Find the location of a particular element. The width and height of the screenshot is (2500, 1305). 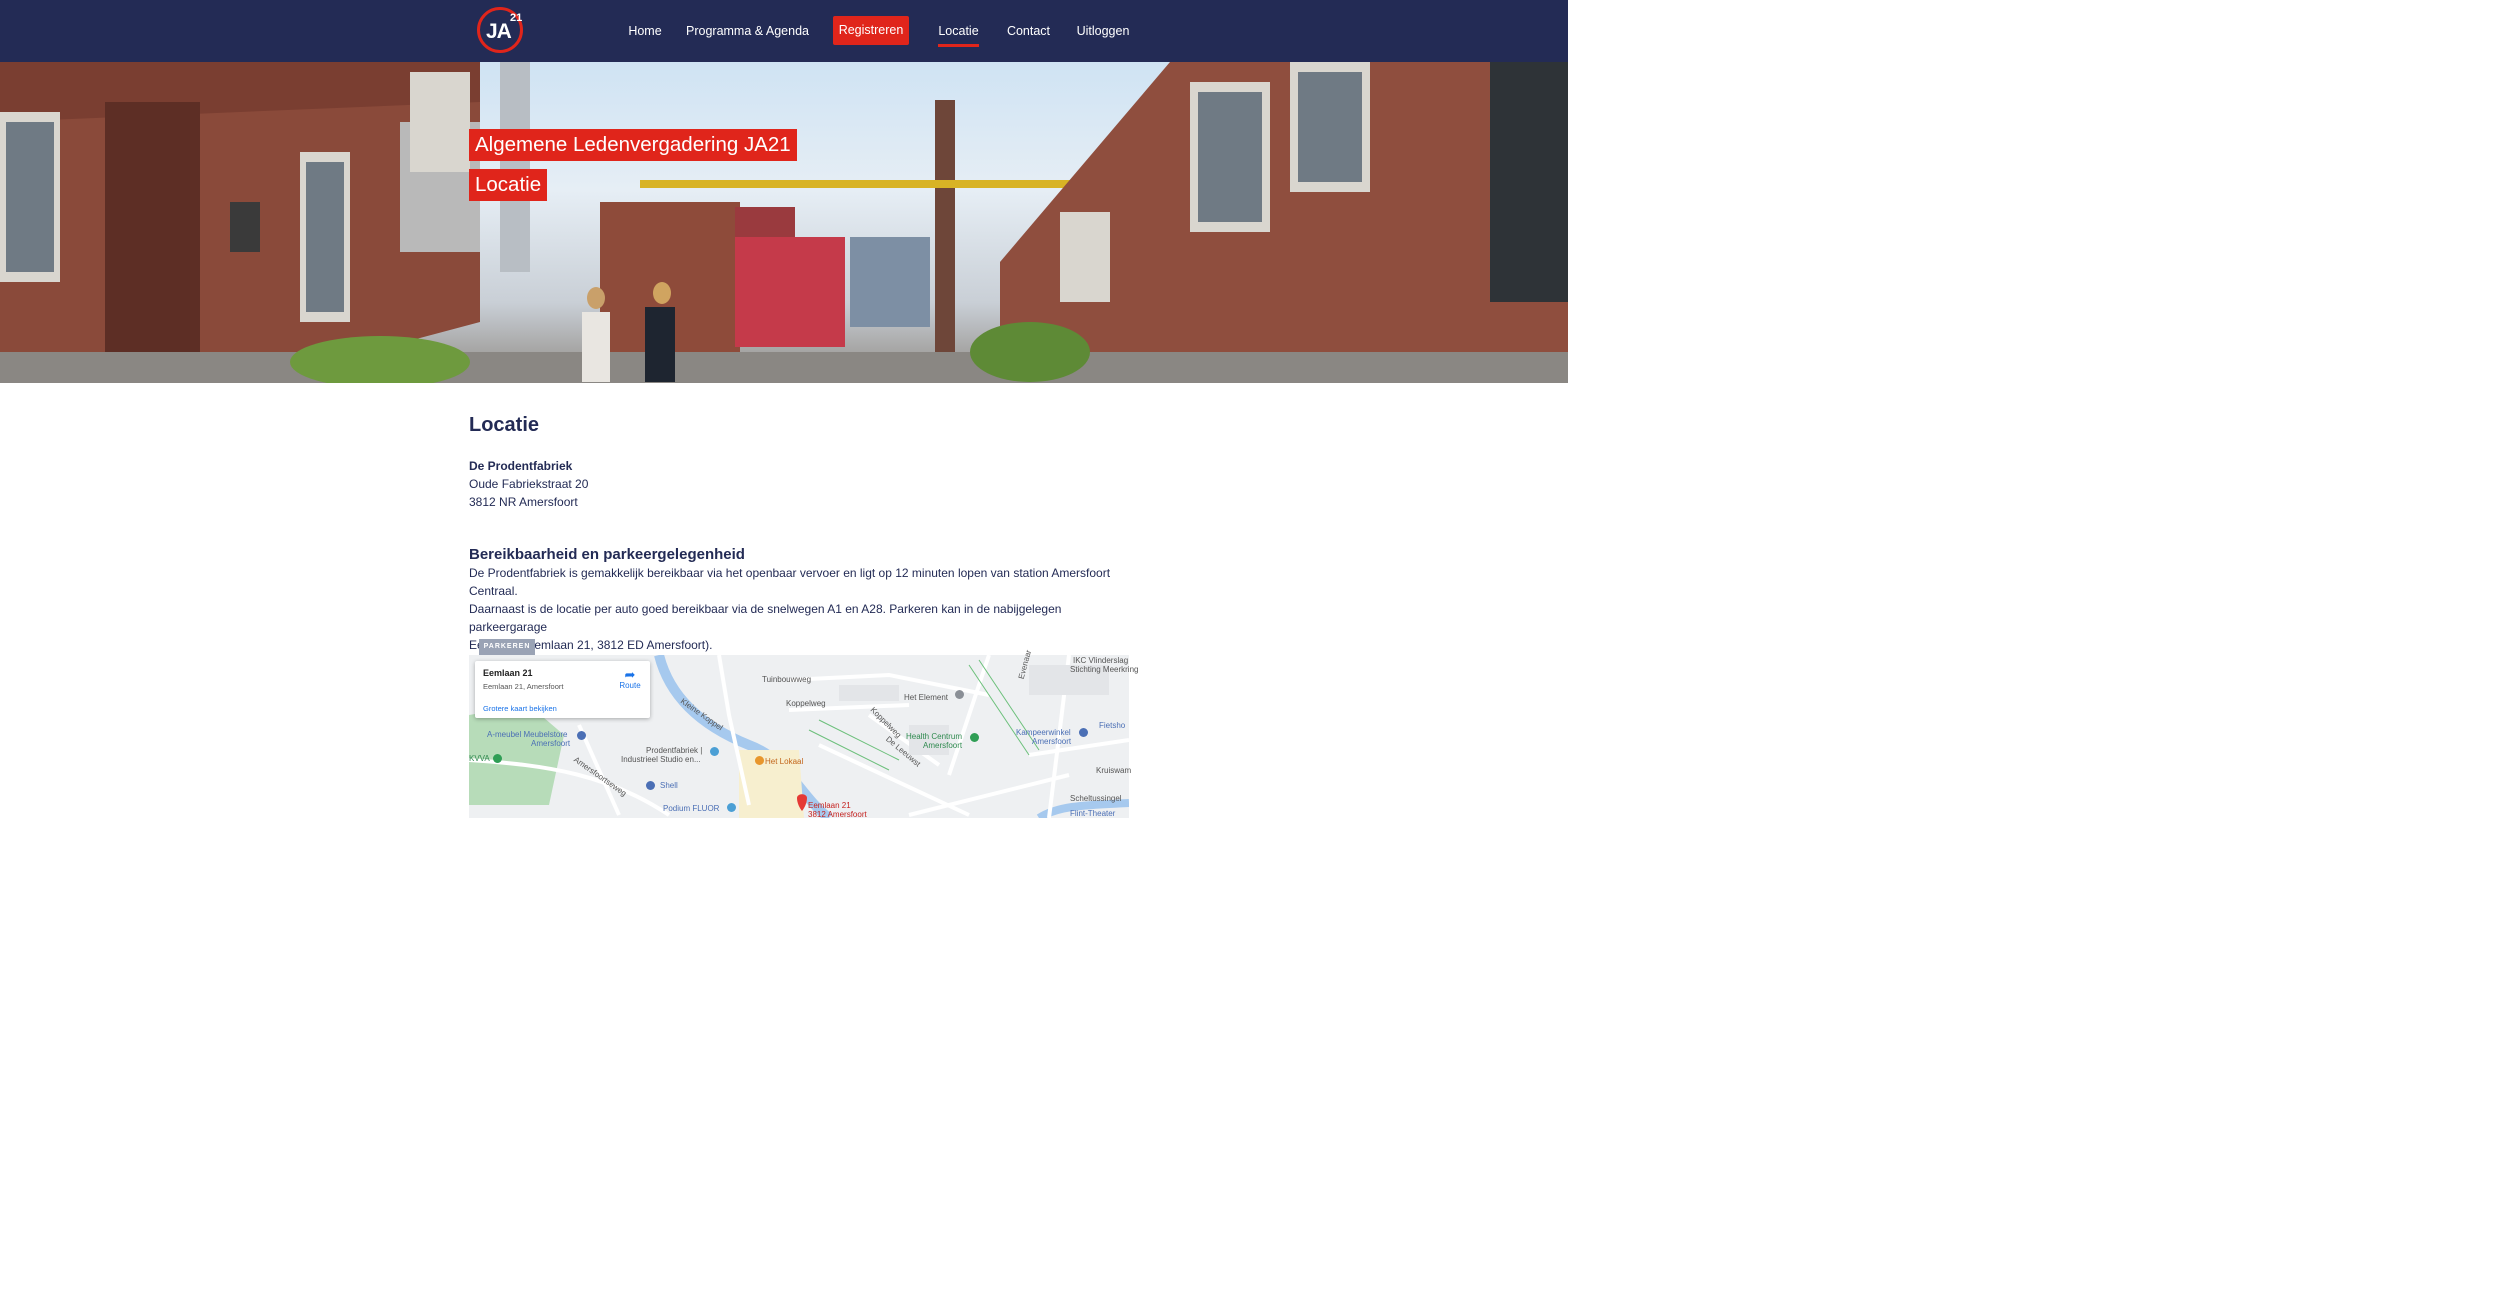

hero-subtitle: Locatie is located at coordinates (508, 185).